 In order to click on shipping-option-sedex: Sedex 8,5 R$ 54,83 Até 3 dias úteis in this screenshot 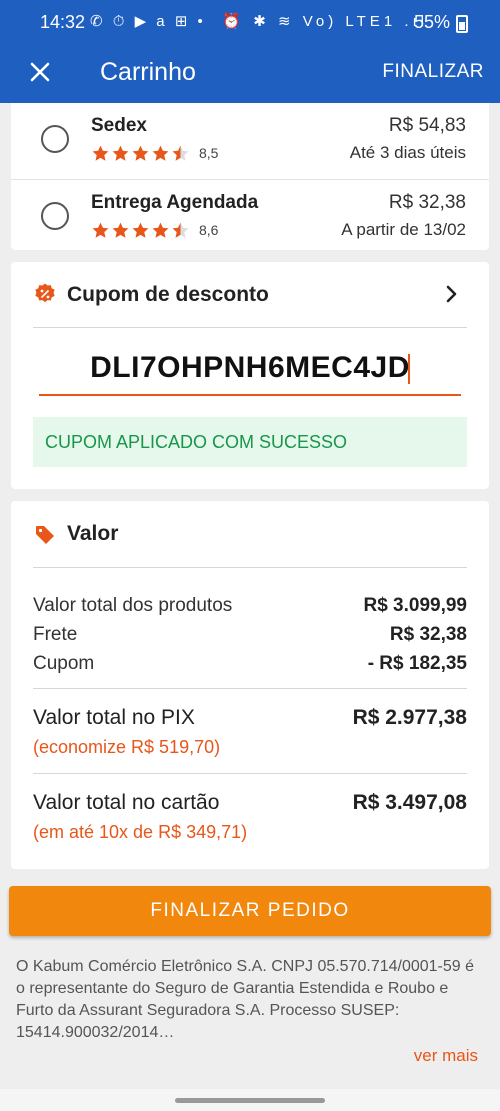, I will do `click(250, 140)`.